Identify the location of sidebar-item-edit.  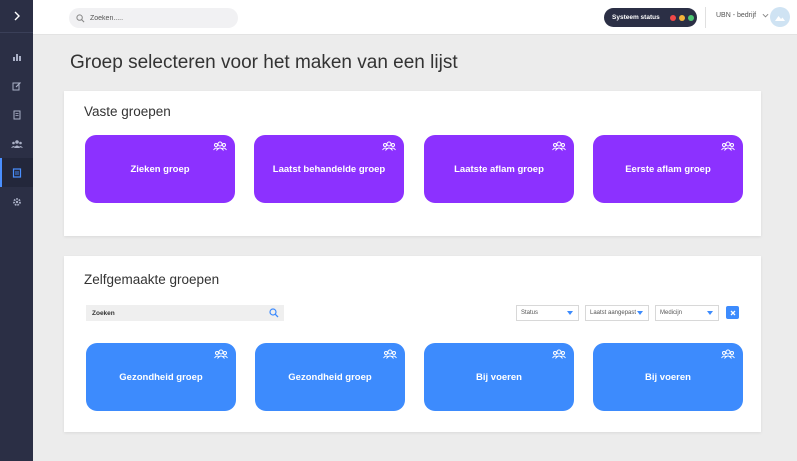
(16, 85).